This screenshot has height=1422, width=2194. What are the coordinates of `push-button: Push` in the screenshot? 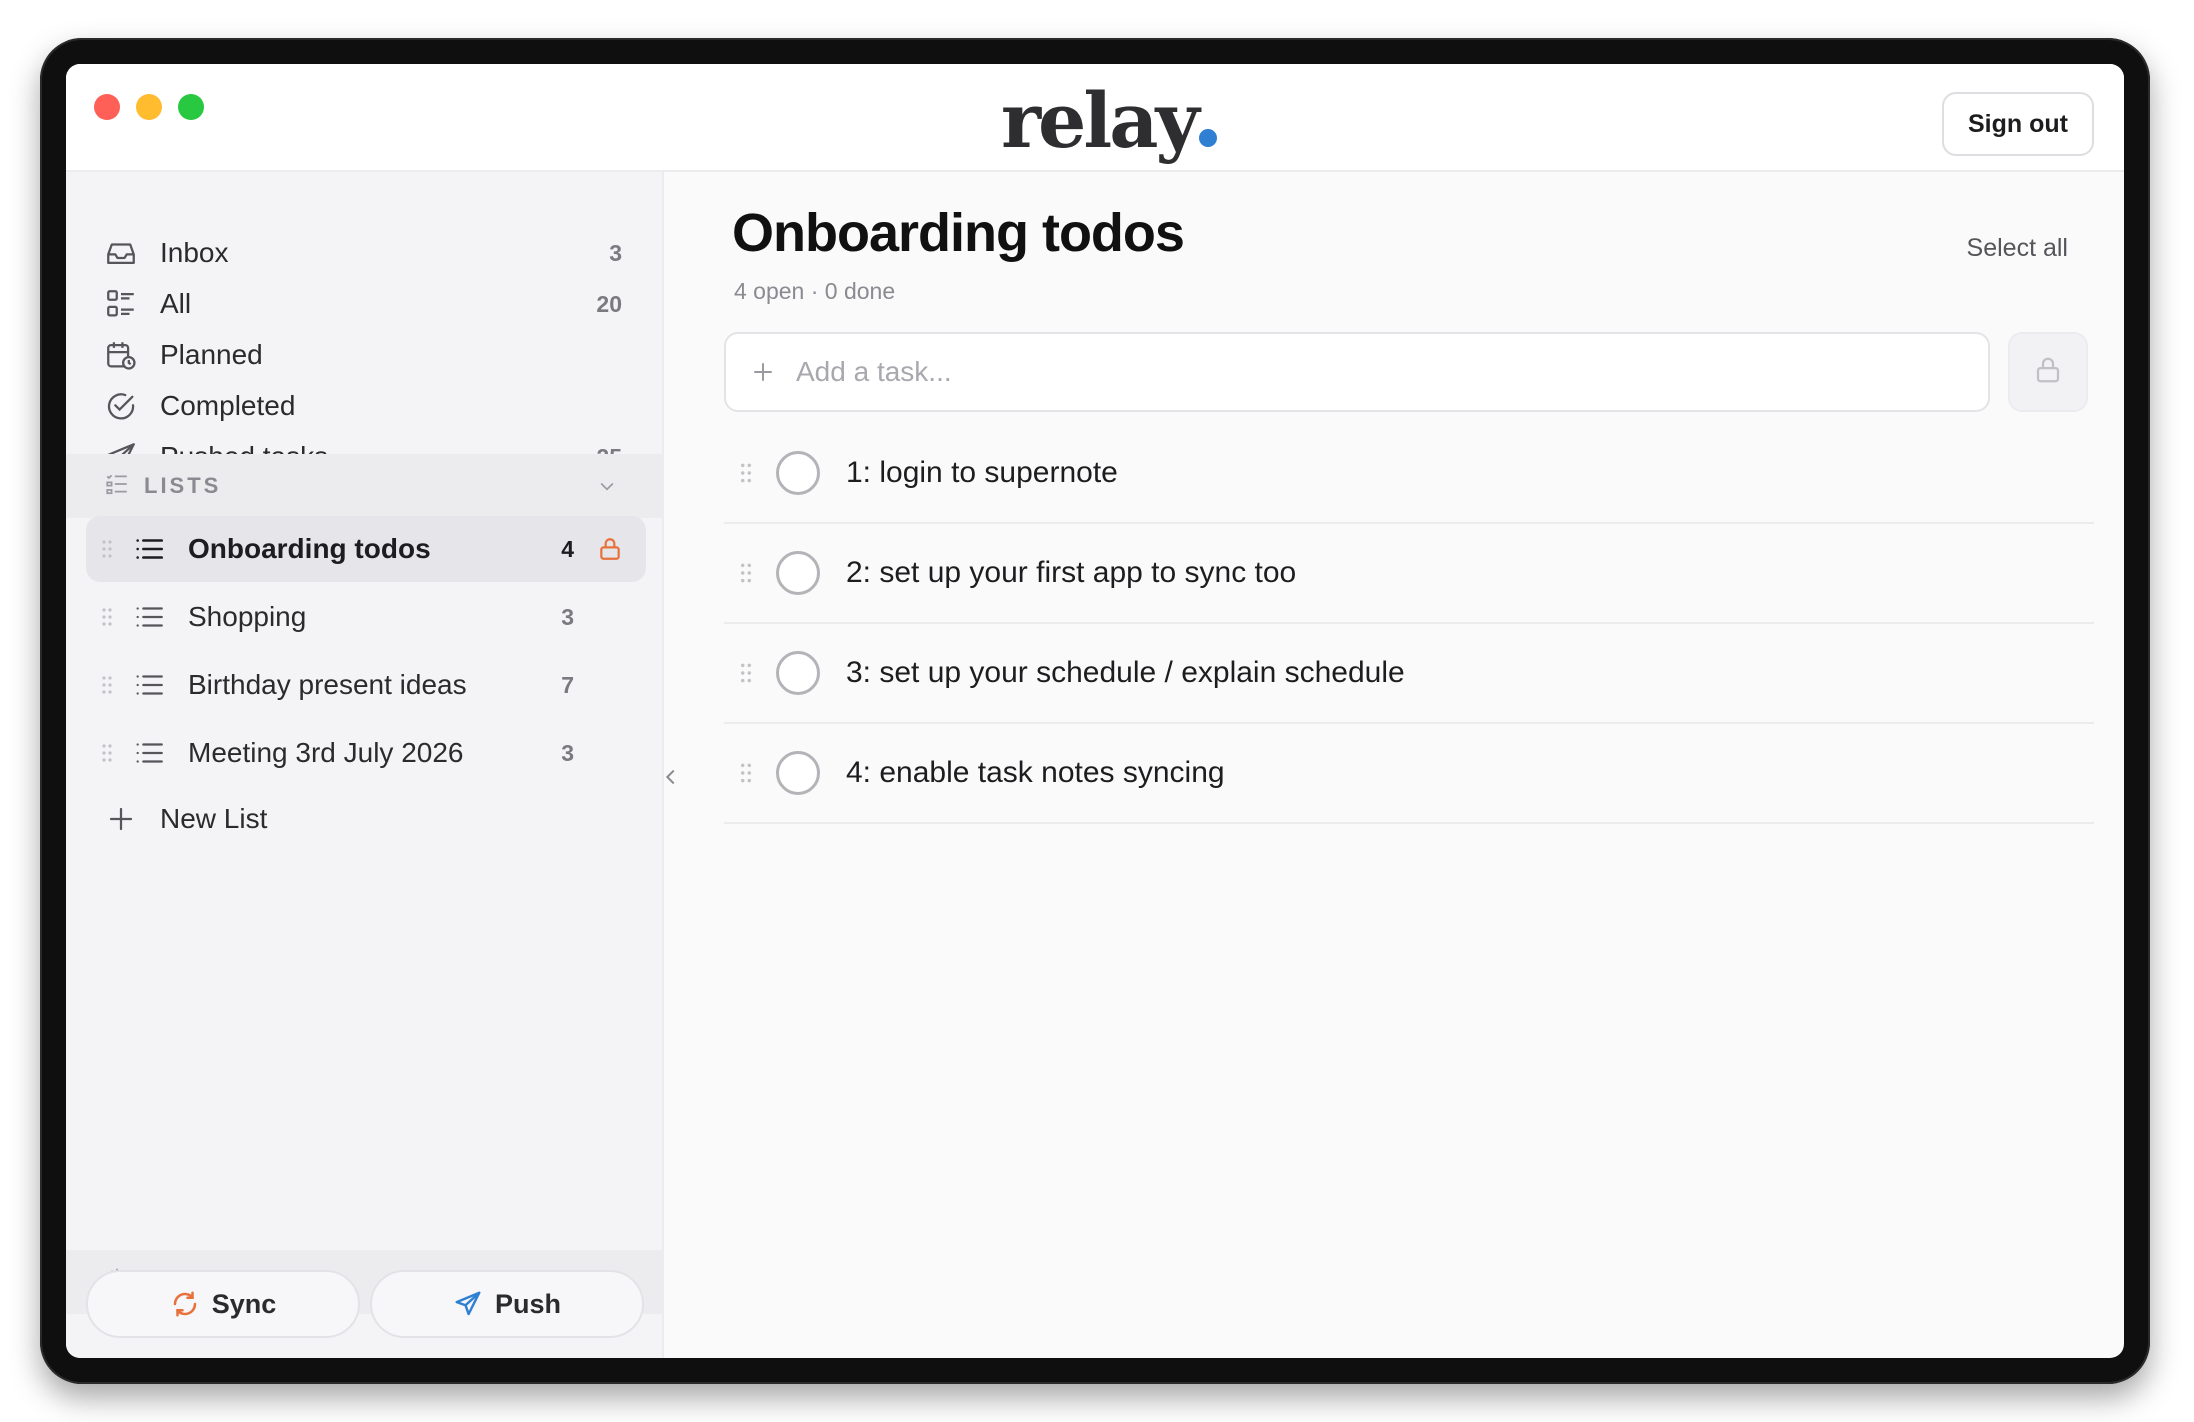 It's located at (507, 1304).